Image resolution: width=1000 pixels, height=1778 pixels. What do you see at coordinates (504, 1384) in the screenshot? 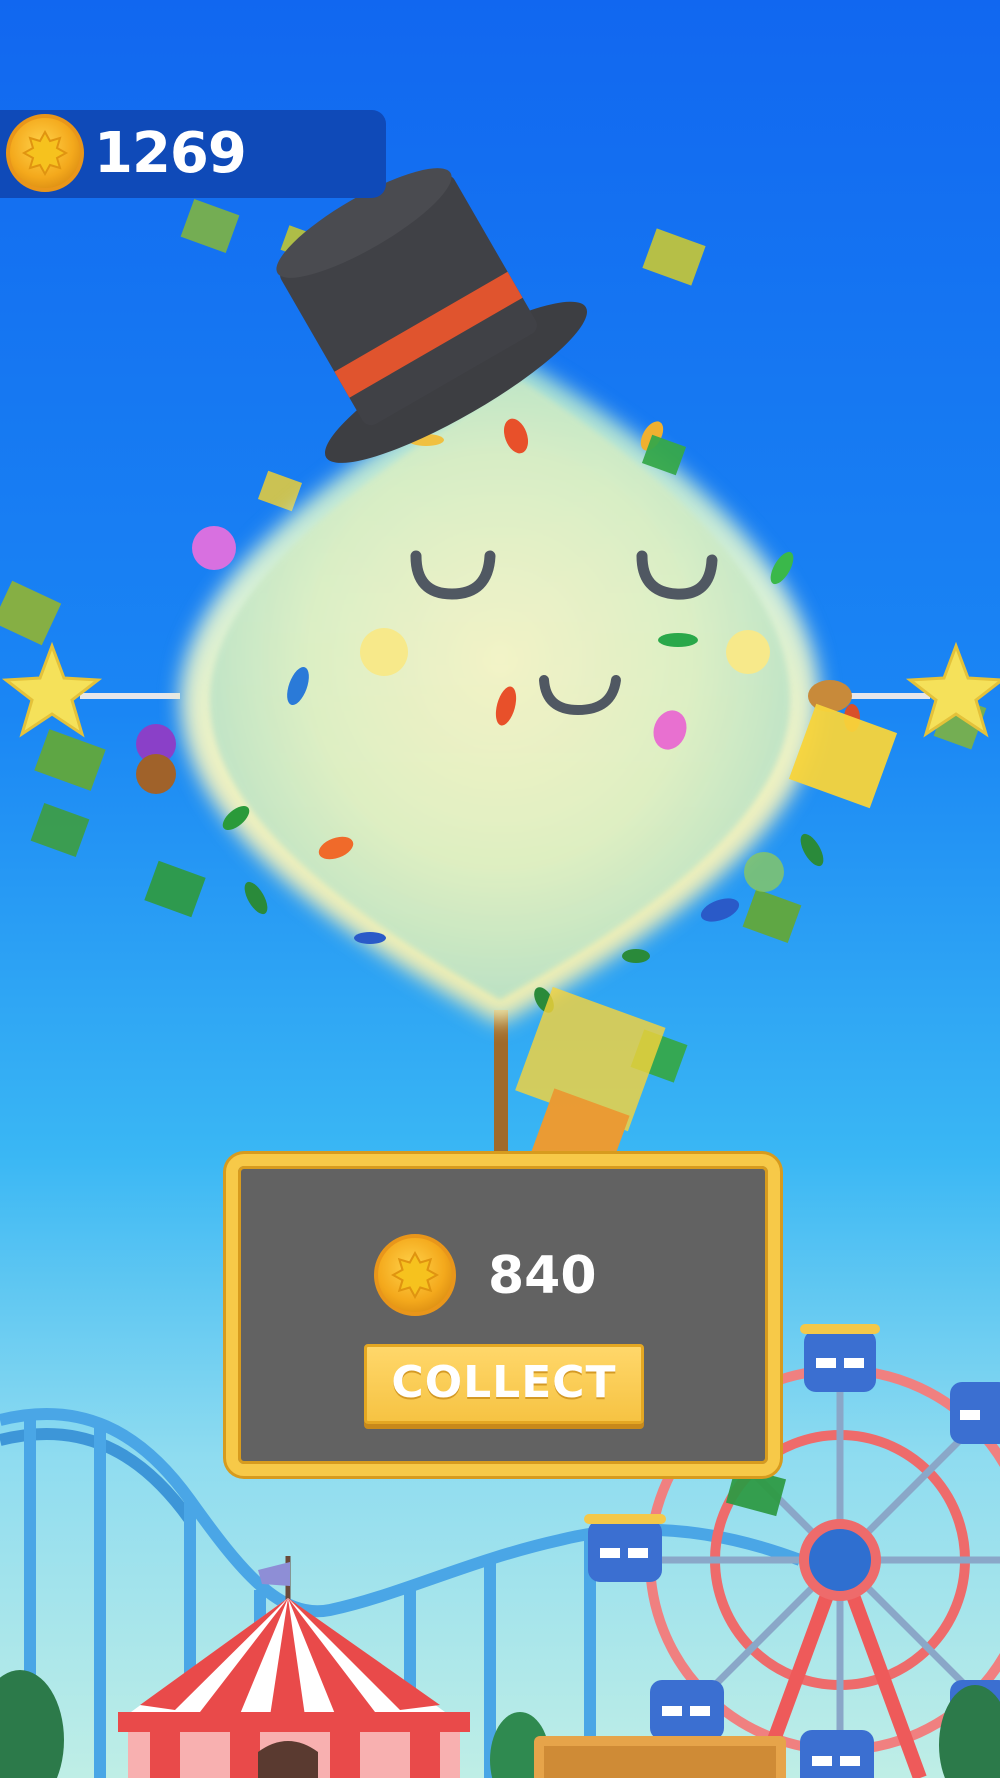
I see `collect-button: COLLECT` at bounding box center [504, 1384].